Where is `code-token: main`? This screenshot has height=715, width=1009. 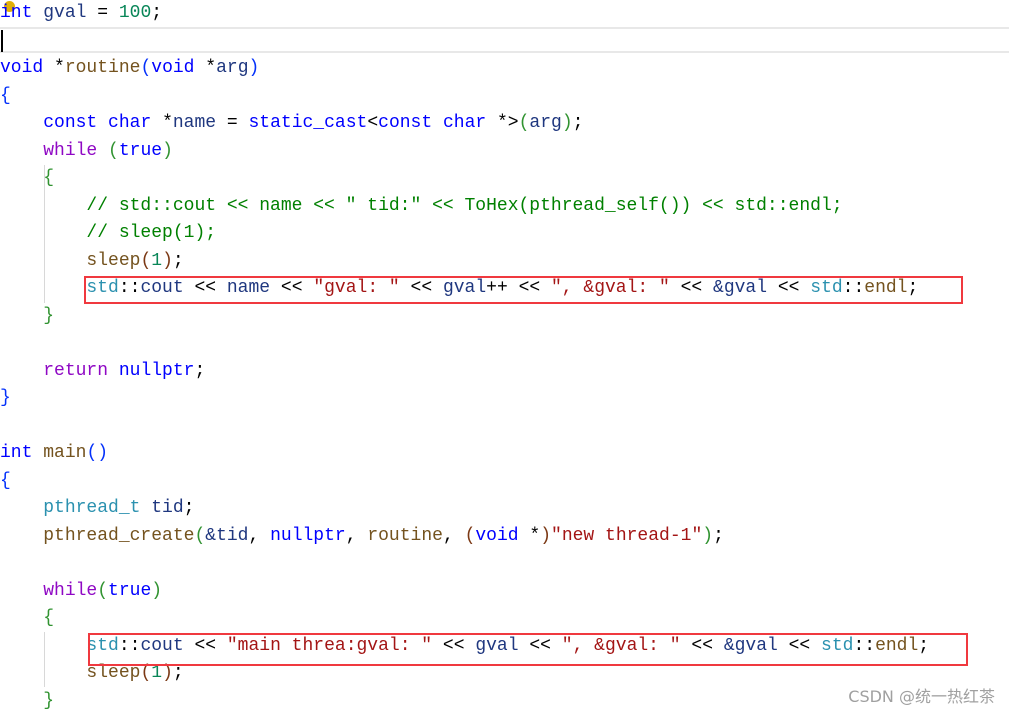 code-token: main is located at coordinates (65, 453).